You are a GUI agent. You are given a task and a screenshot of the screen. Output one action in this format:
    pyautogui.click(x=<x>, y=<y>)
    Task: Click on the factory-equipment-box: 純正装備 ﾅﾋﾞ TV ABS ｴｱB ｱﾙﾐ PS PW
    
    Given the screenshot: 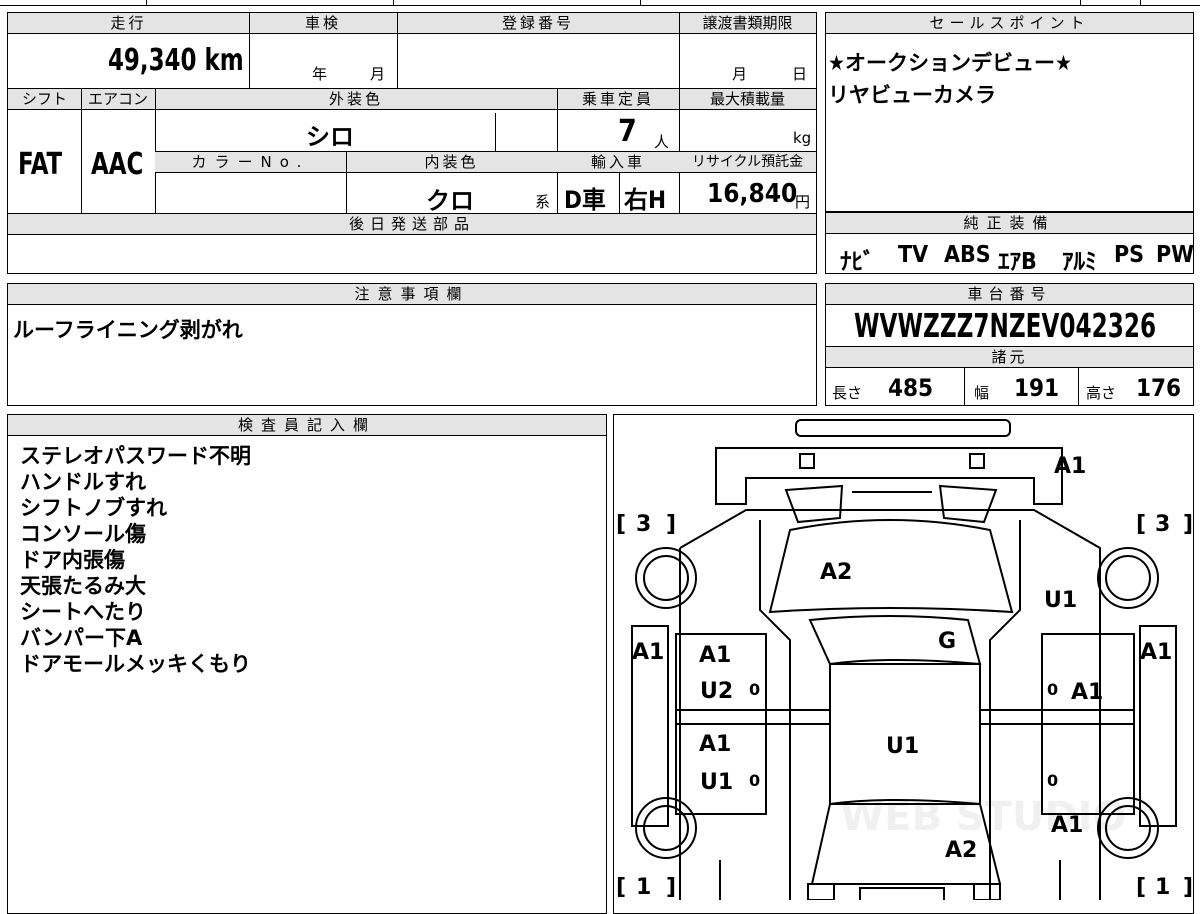 What is the action you would take?
    pyautogui.click(x=1009, y=243)
    